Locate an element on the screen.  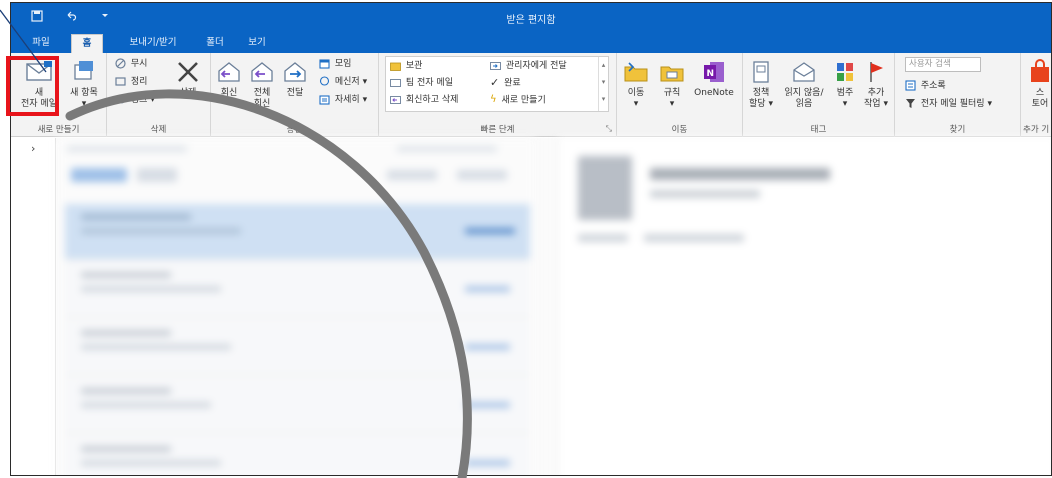
store-button: 스 토어 is located at coordinates (1038, 84).